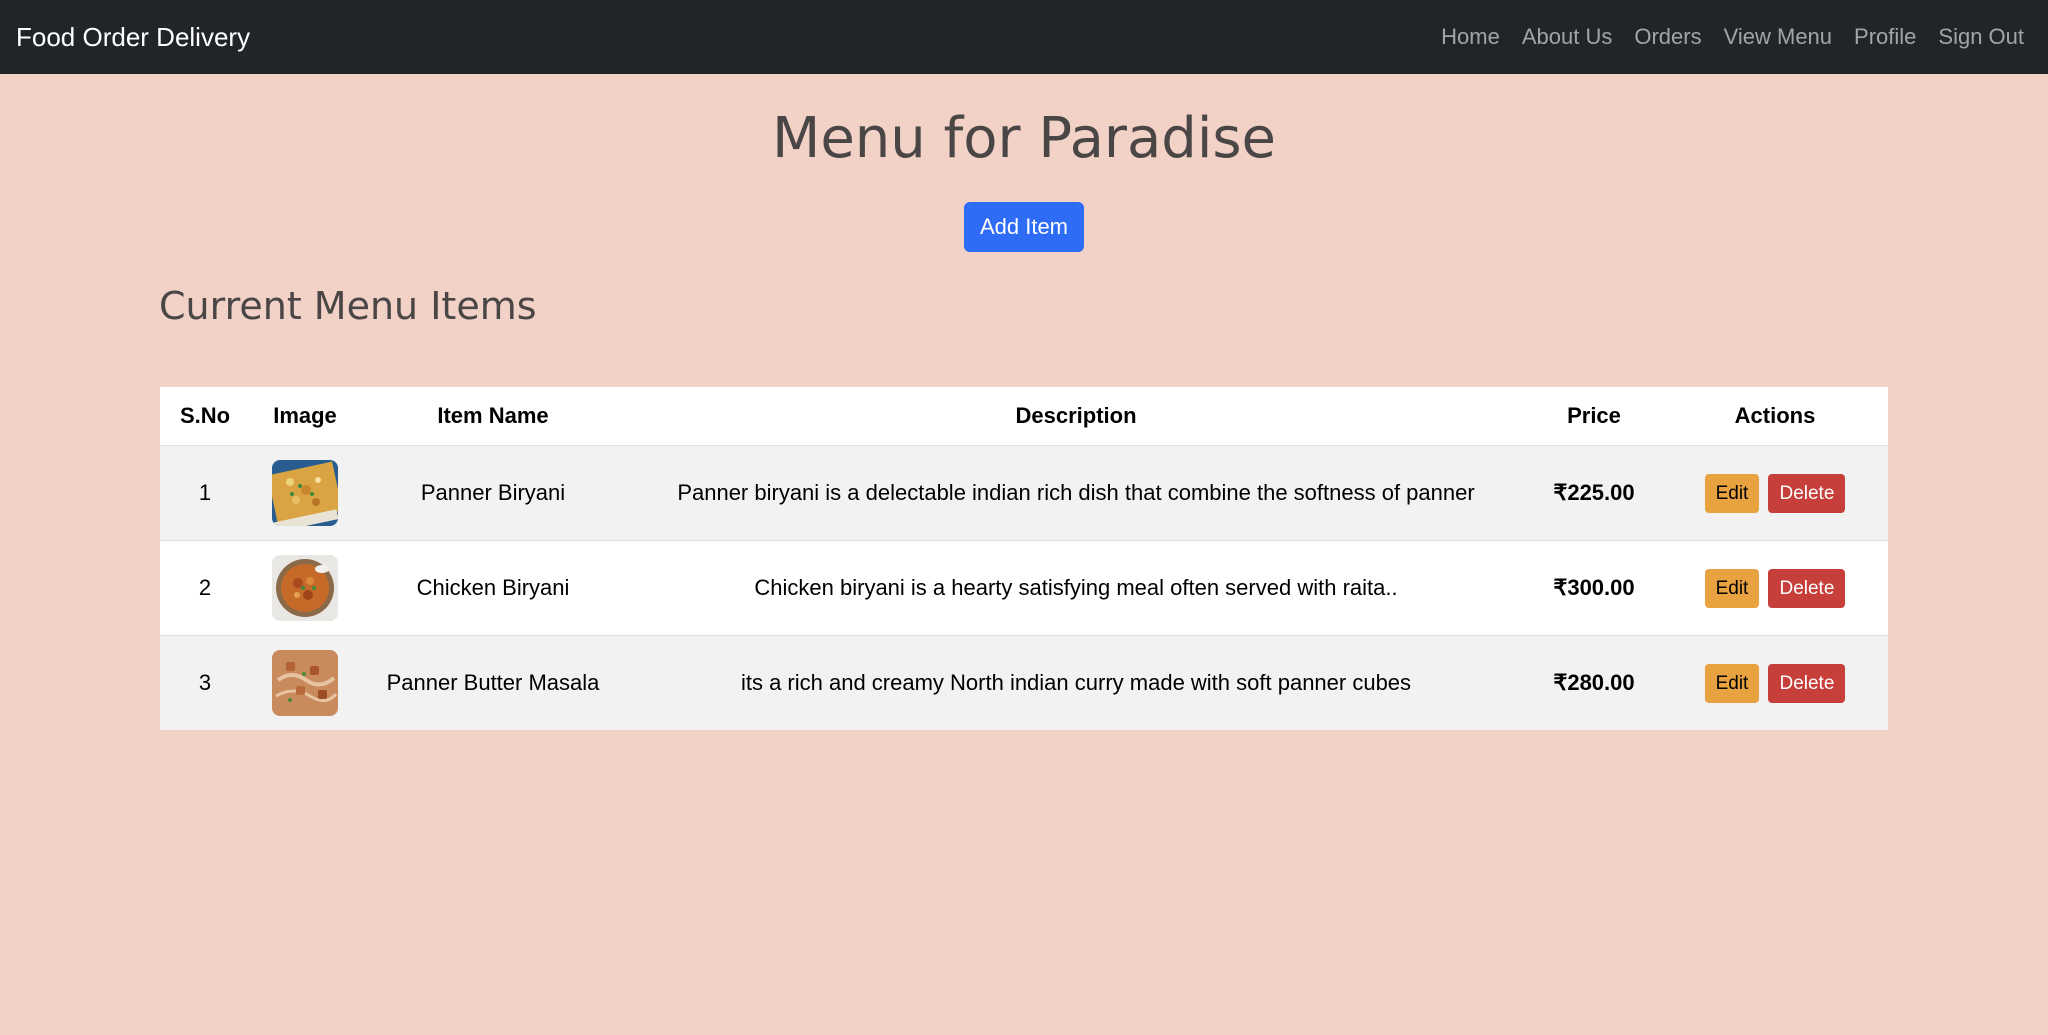  Describe the element at coordinates (205, 682) in the screenshot. I see `row-sno: 3` at that location.